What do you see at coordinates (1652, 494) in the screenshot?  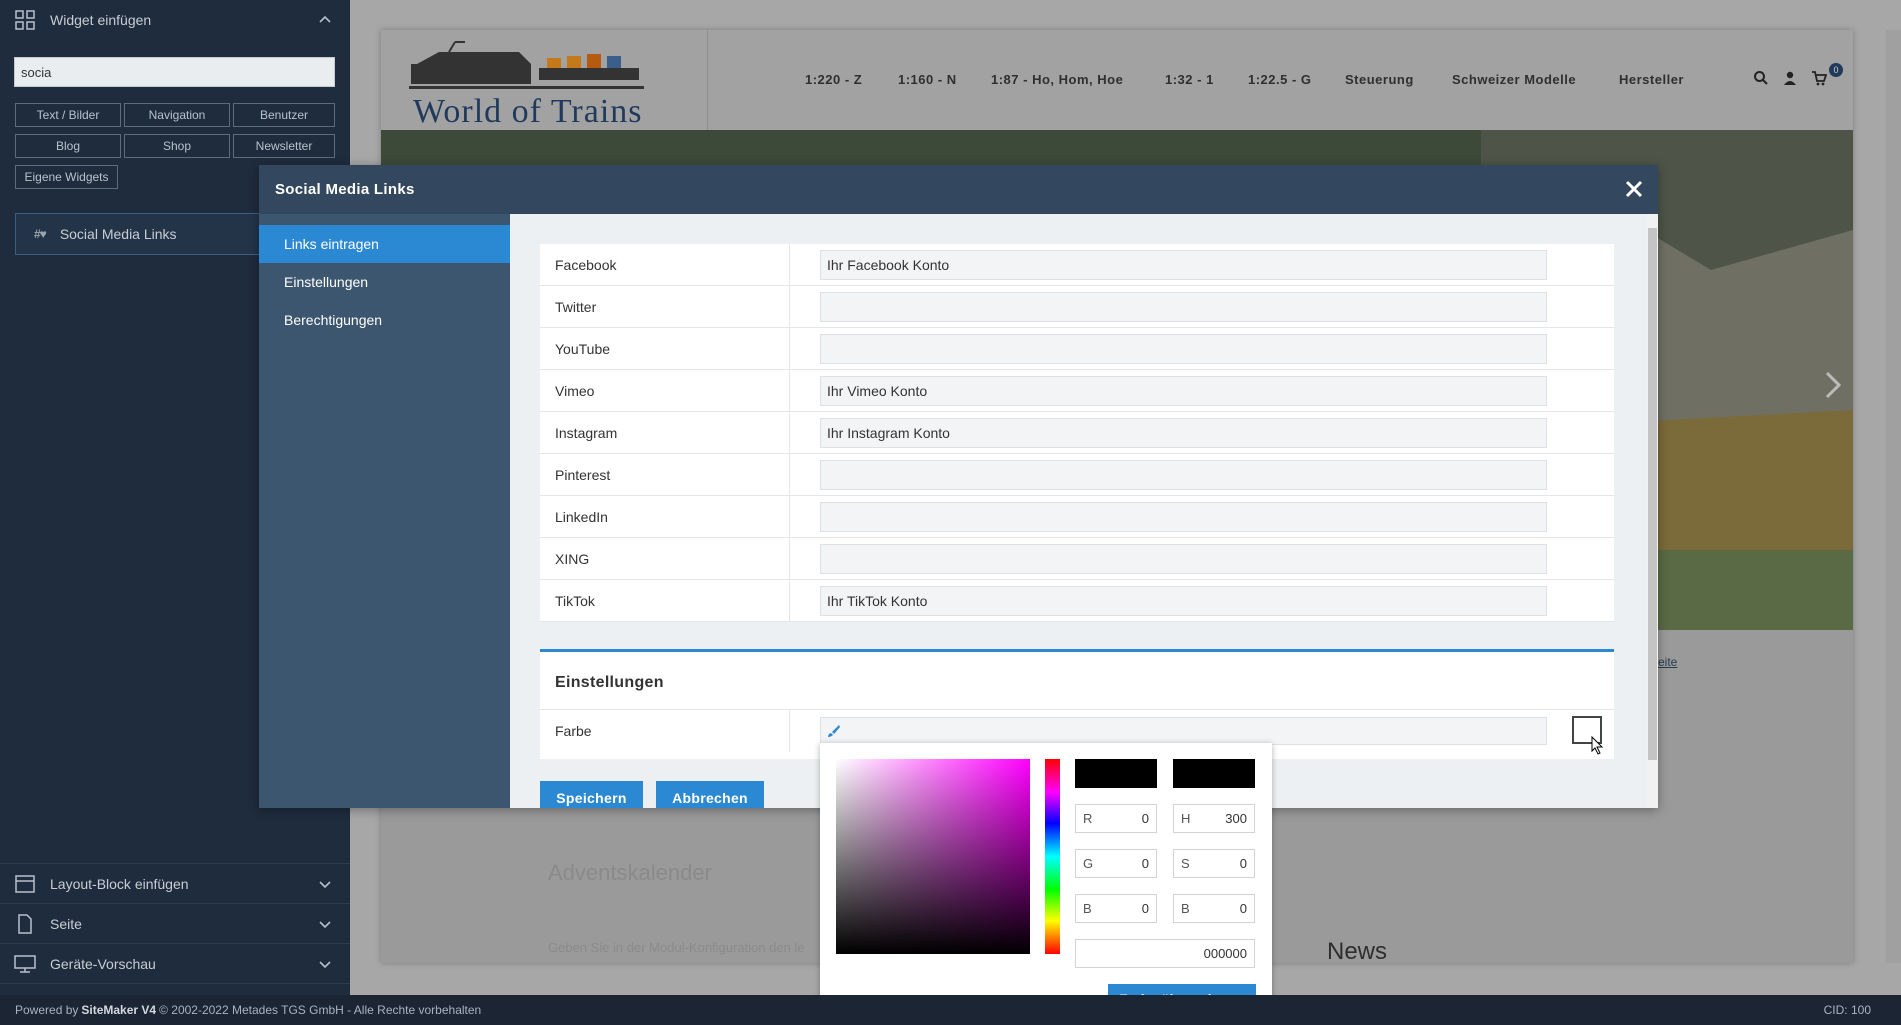 I see `scrollbar-thumb` at bounding box center [1652, 494].